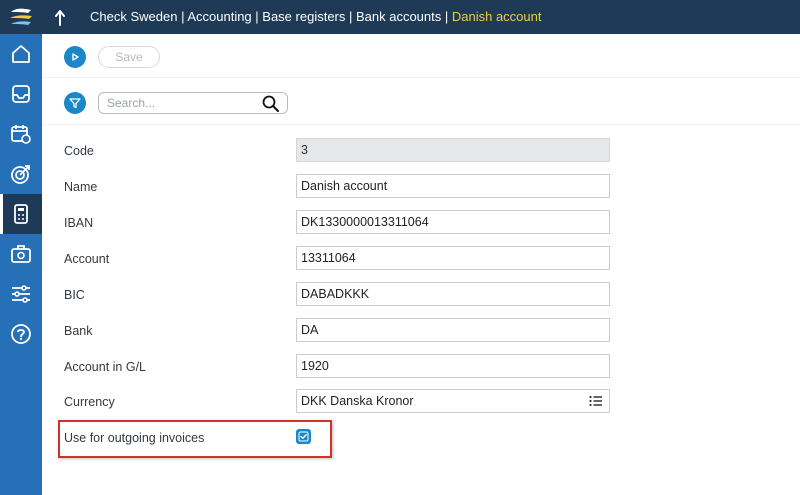 Image resolution: width=800 pixels, height=495 pixels. I want to click on code-field: 3, so click(453, 150).